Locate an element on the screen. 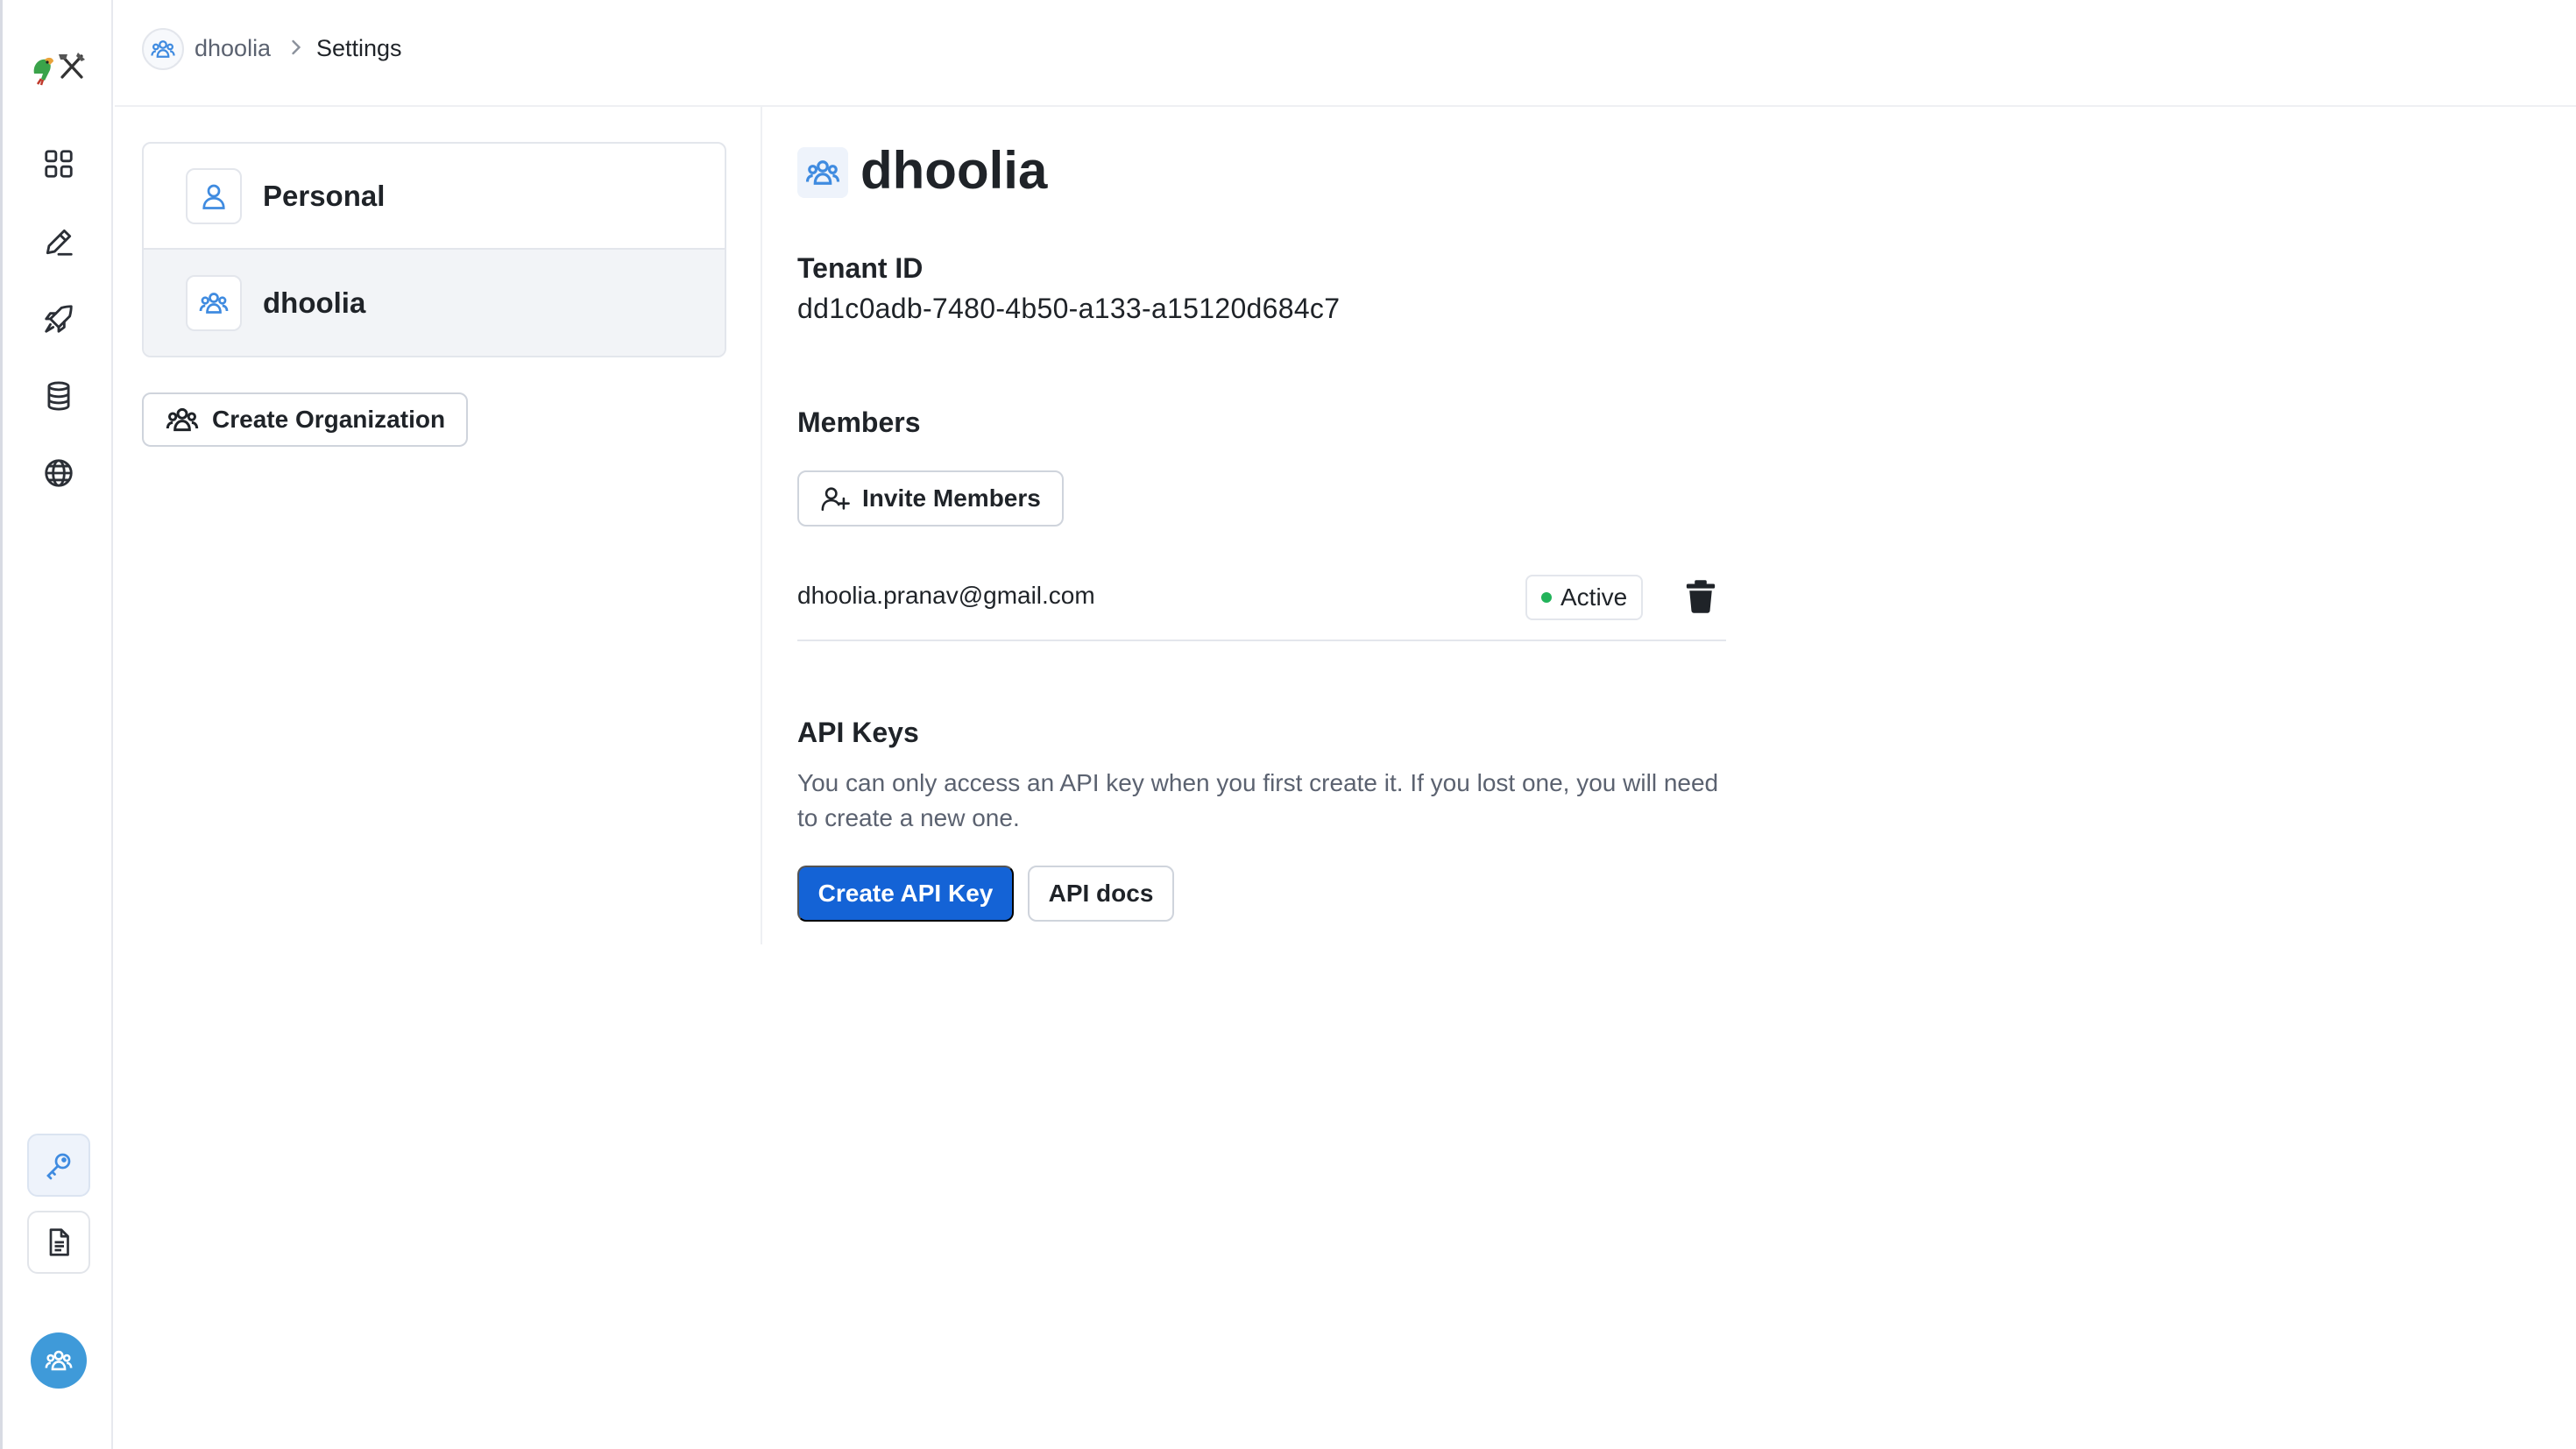 This screenshot has height=1449, width=2576. breadcrumb-org-avatar is located at coordinates (163, 49).